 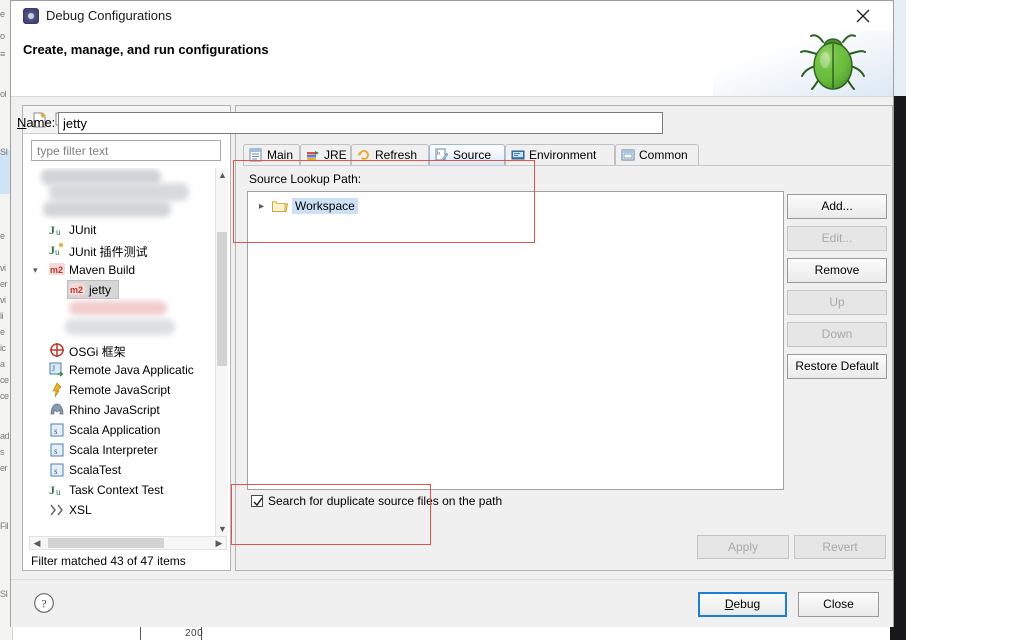 I want to click on tab-common: Common, so click(x=657, y=154).